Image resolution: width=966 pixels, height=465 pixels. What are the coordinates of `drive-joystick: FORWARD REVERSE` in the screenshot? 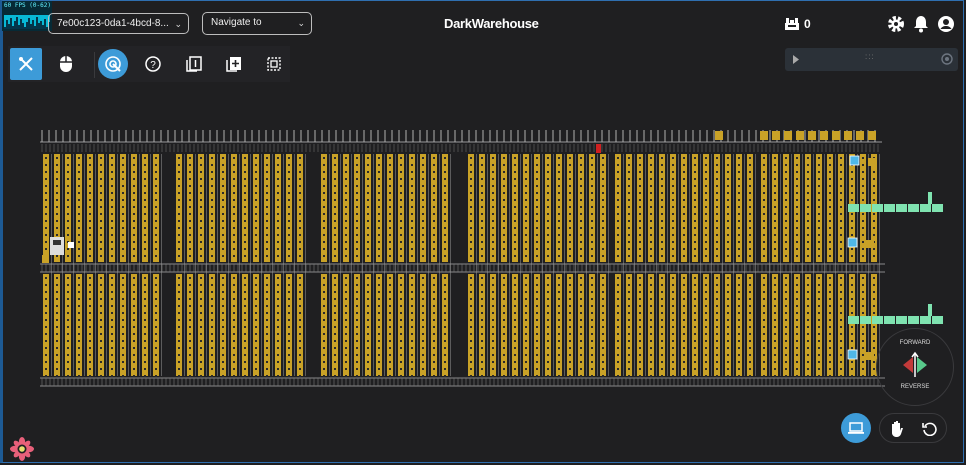 It's located at (915, 367).